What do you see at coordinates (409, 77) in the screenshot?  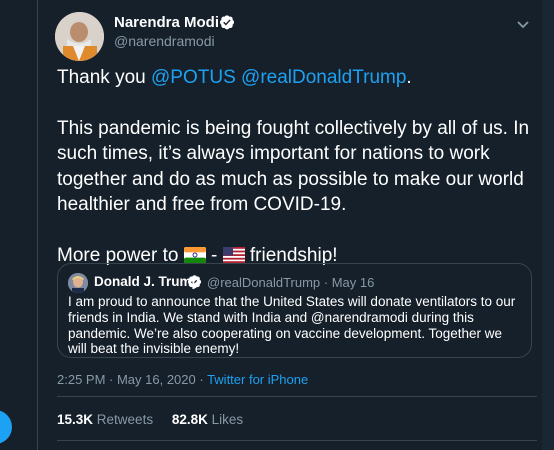 I see `text-suffix: .` at bounding box center [409, 77].